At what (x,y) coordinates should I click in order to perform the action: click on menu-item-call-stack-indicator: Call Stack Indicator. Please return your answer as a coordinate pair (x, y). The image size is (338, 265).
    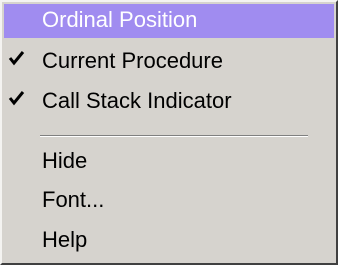
    Looking at the image, I should click on (169, 102).